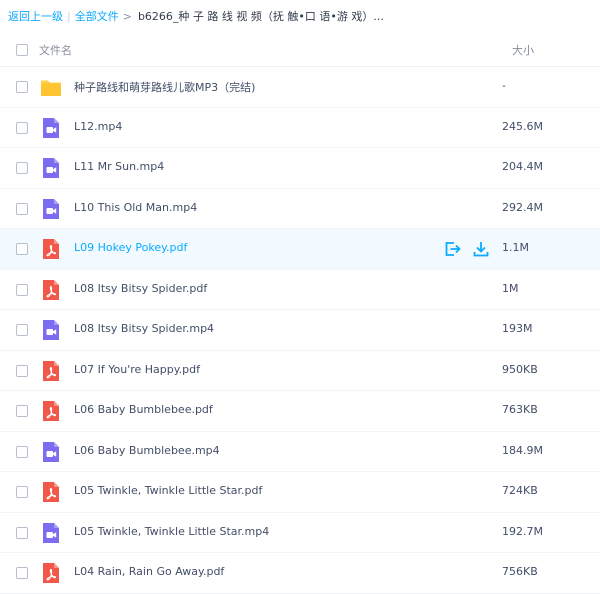 This screenshot has width=600, height=594. Describe the element at coordinates (22, 50) in the screenshot. I see `select-all-checkbox` at that location.